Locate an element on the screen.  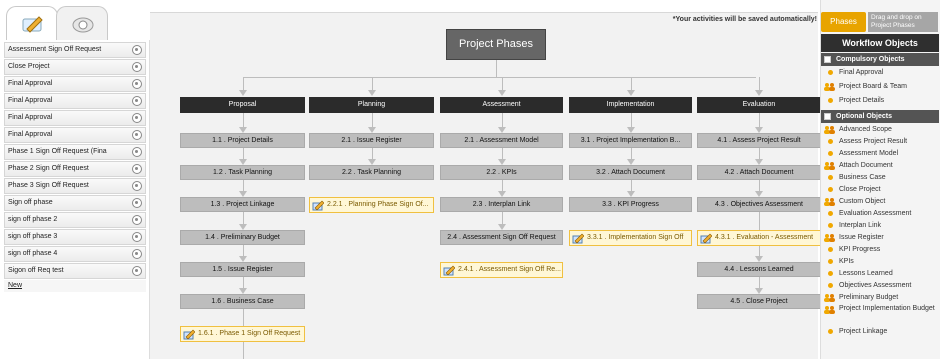
workflow-object-label: Project Board & Team is located at coordinates (873, 86).